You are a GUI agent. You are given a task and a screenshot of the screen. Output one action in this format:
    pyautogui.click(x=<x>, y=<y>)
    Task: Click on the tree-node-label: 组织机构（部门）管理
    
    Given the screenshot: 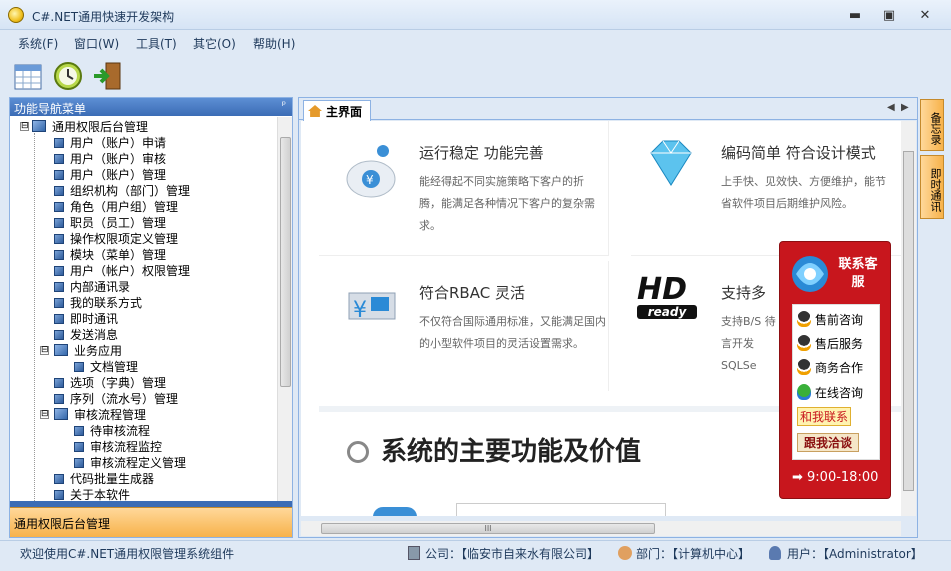 What is the action you would take?
    pyautogui.click(x=130, y=191)
    